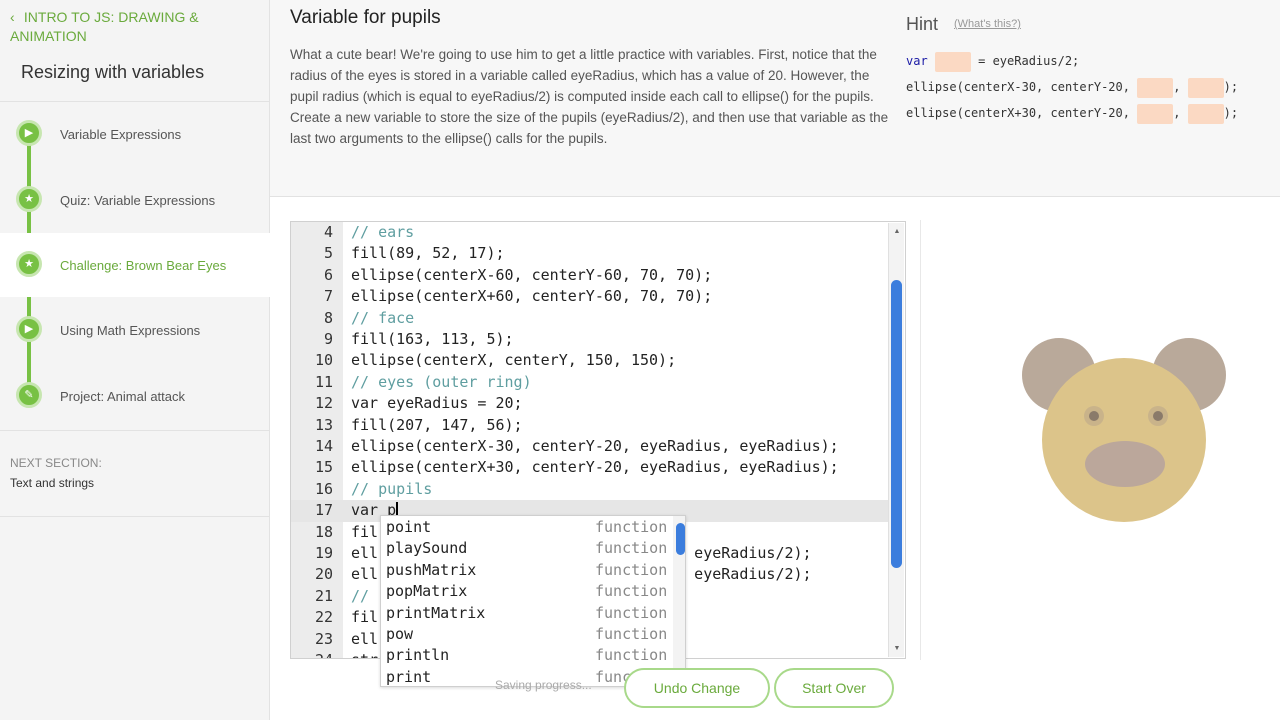  I want to click on bear-drawing, so click(1124, 430).